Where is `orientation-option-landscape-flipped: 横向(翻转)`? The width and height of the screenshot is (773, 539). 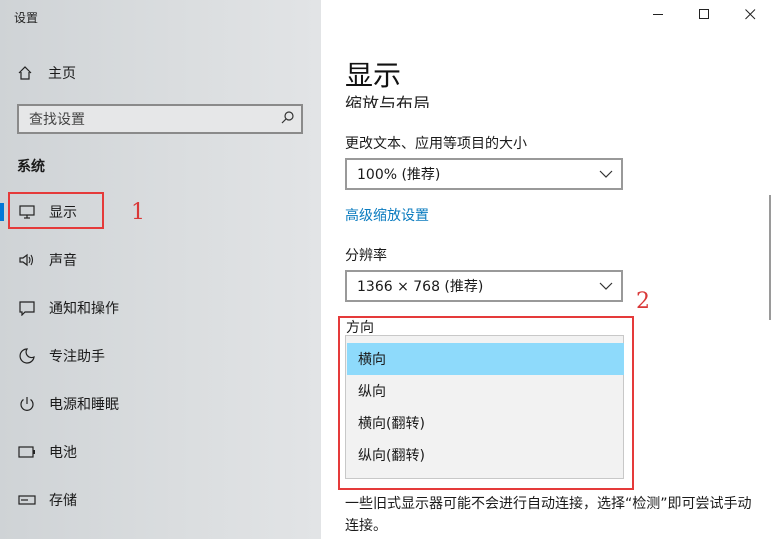
orientation-option-landscape-flipped: 横向(翻转) is located at coordinates (485, 423).